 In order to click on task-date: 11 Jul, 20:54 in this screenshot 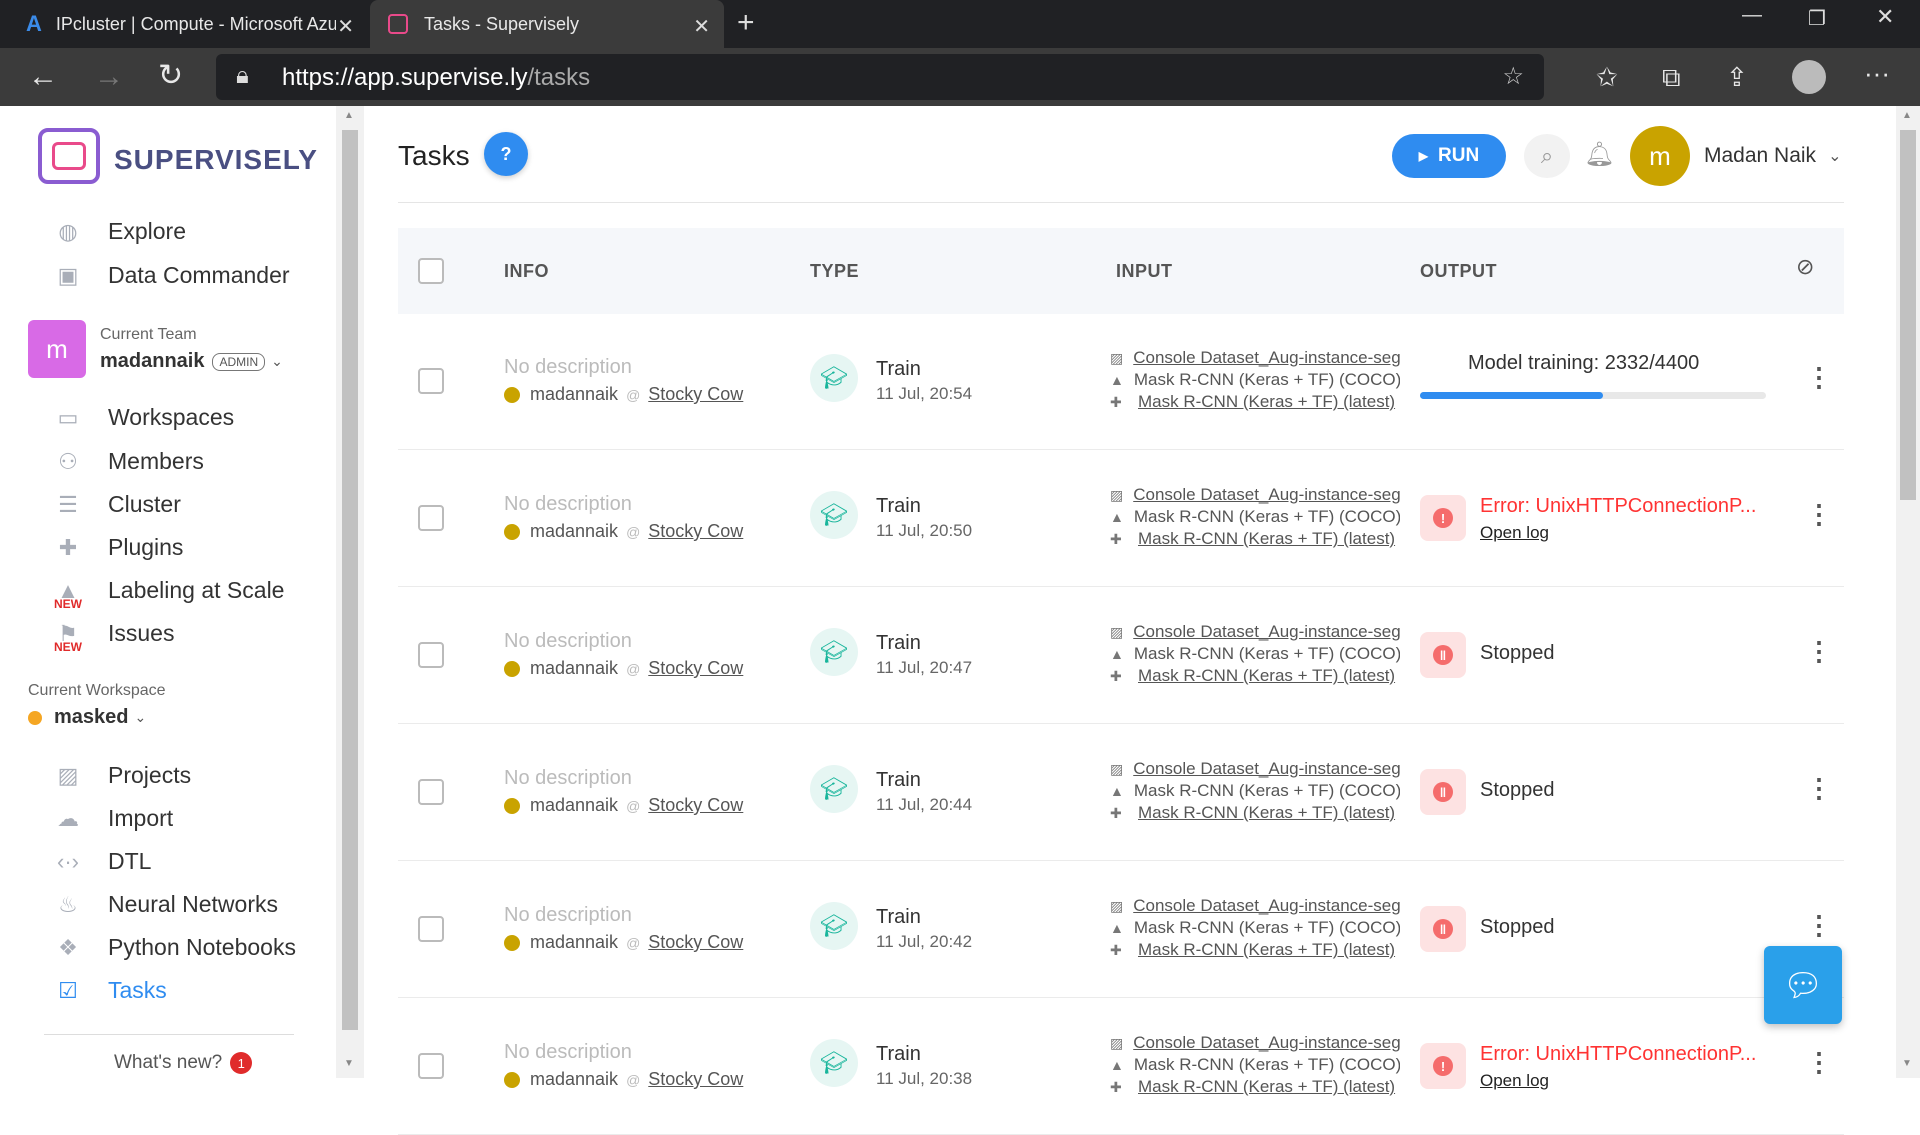, I will do `click(924, 393)`.